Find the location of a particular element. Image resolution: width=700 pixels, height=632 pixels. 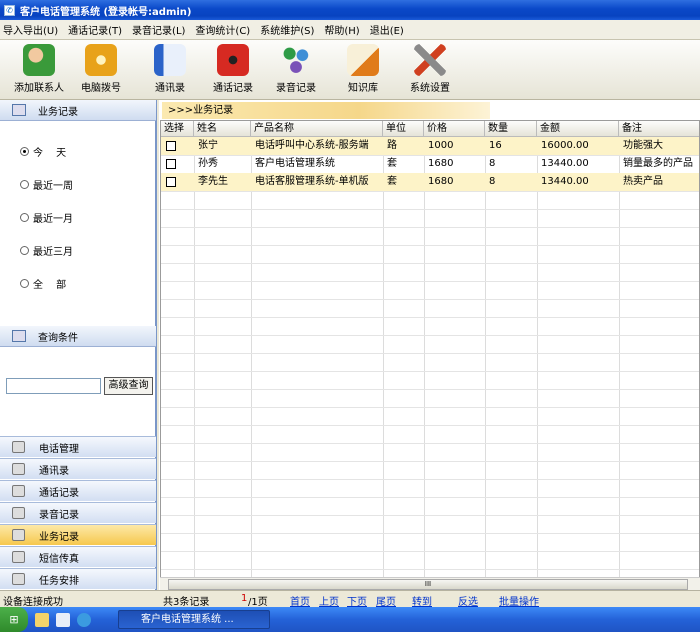

radio-all: 全 部 is located at coordinates (43, 283).